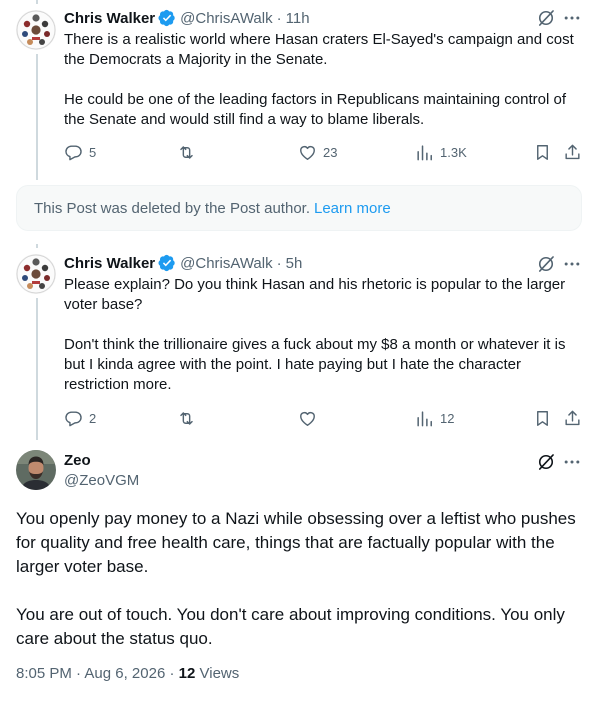  Describe the element at coordinates (77, 460) in the screenshot. I see `author-name: Zeo` at that location.